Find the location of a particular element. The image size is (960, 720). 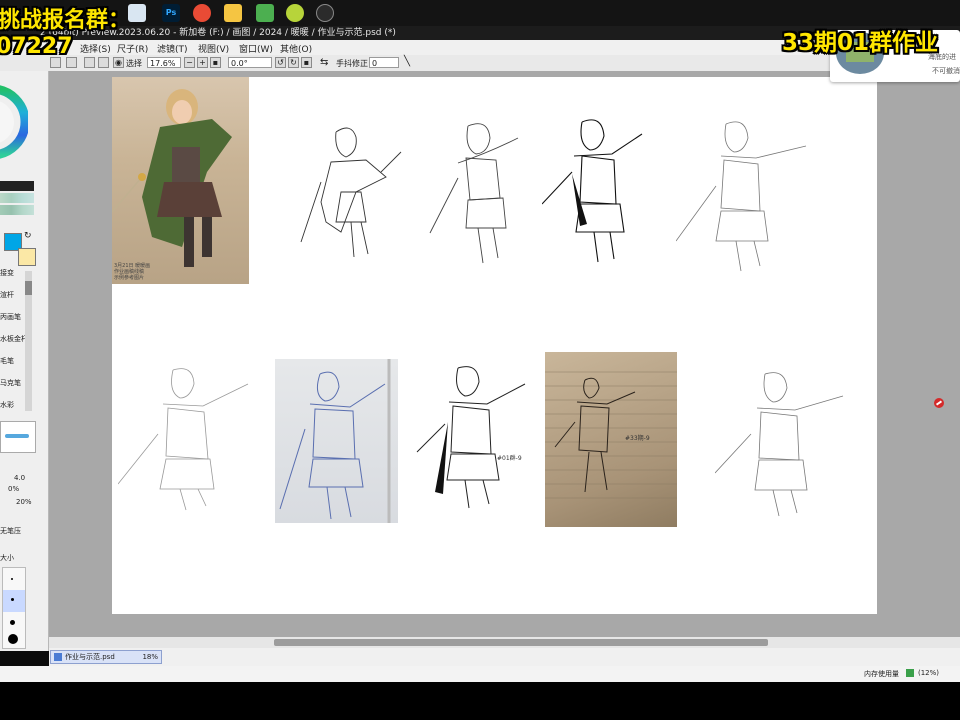

horizontal-scroll-thumb is located at coordinates (521, 642).